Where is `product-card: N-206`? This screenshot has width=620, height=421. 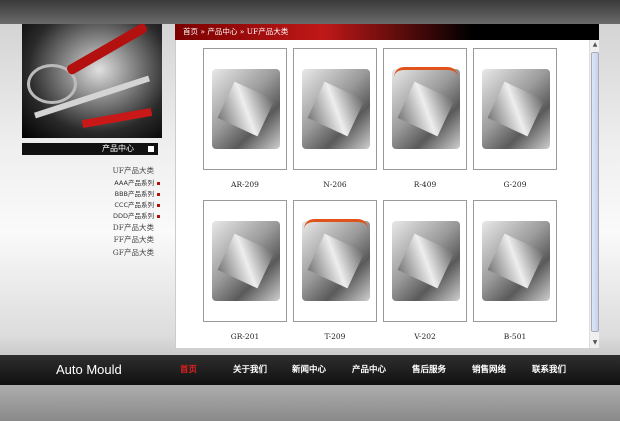 product-card: N-206 is located at coordinates (335, 118).